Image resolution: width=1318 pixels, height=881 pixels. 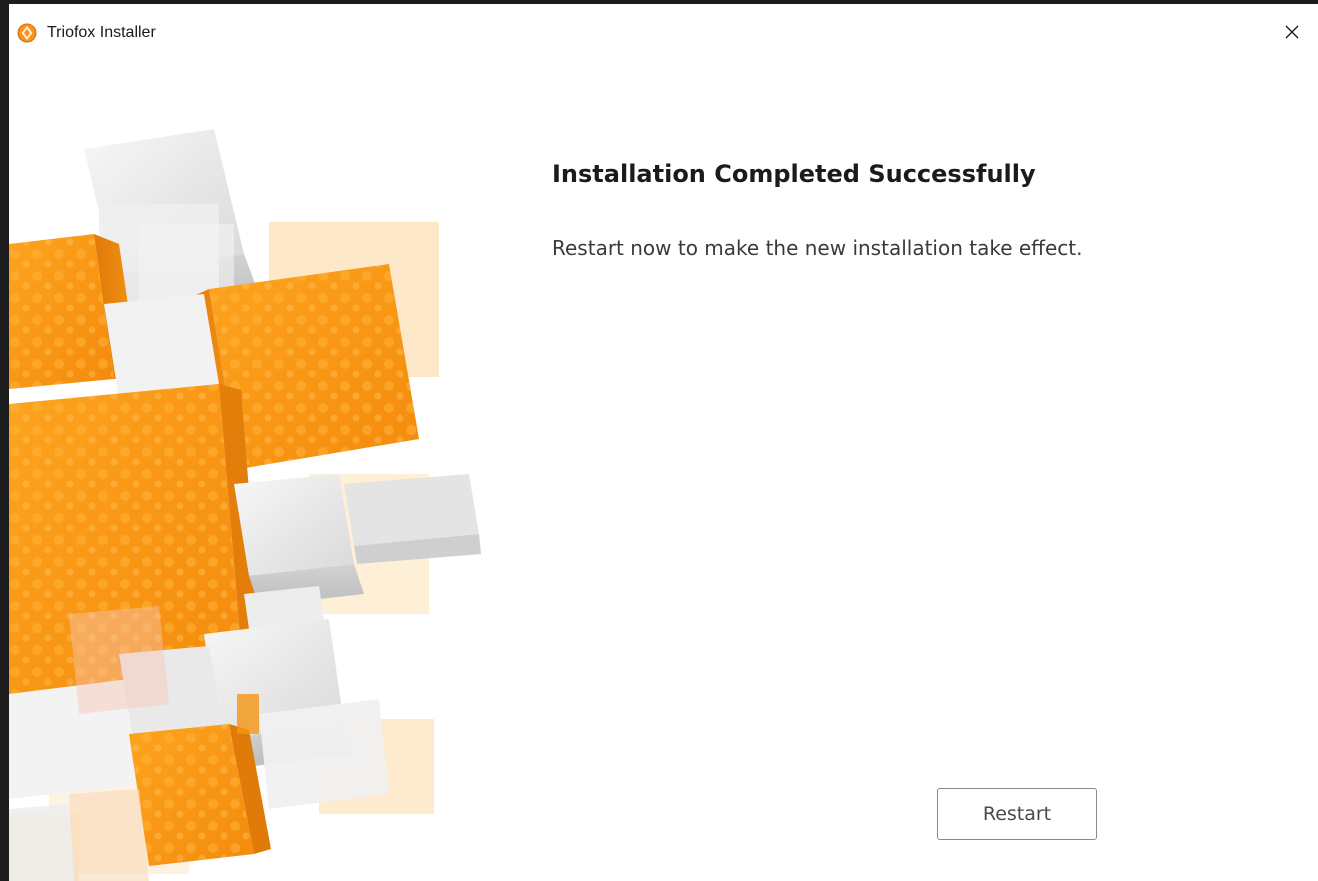 What do you see at coordinates (101, 32) in the screenshot?
I see `window-title: Triofox Installer` at bounding box center [101, 32].